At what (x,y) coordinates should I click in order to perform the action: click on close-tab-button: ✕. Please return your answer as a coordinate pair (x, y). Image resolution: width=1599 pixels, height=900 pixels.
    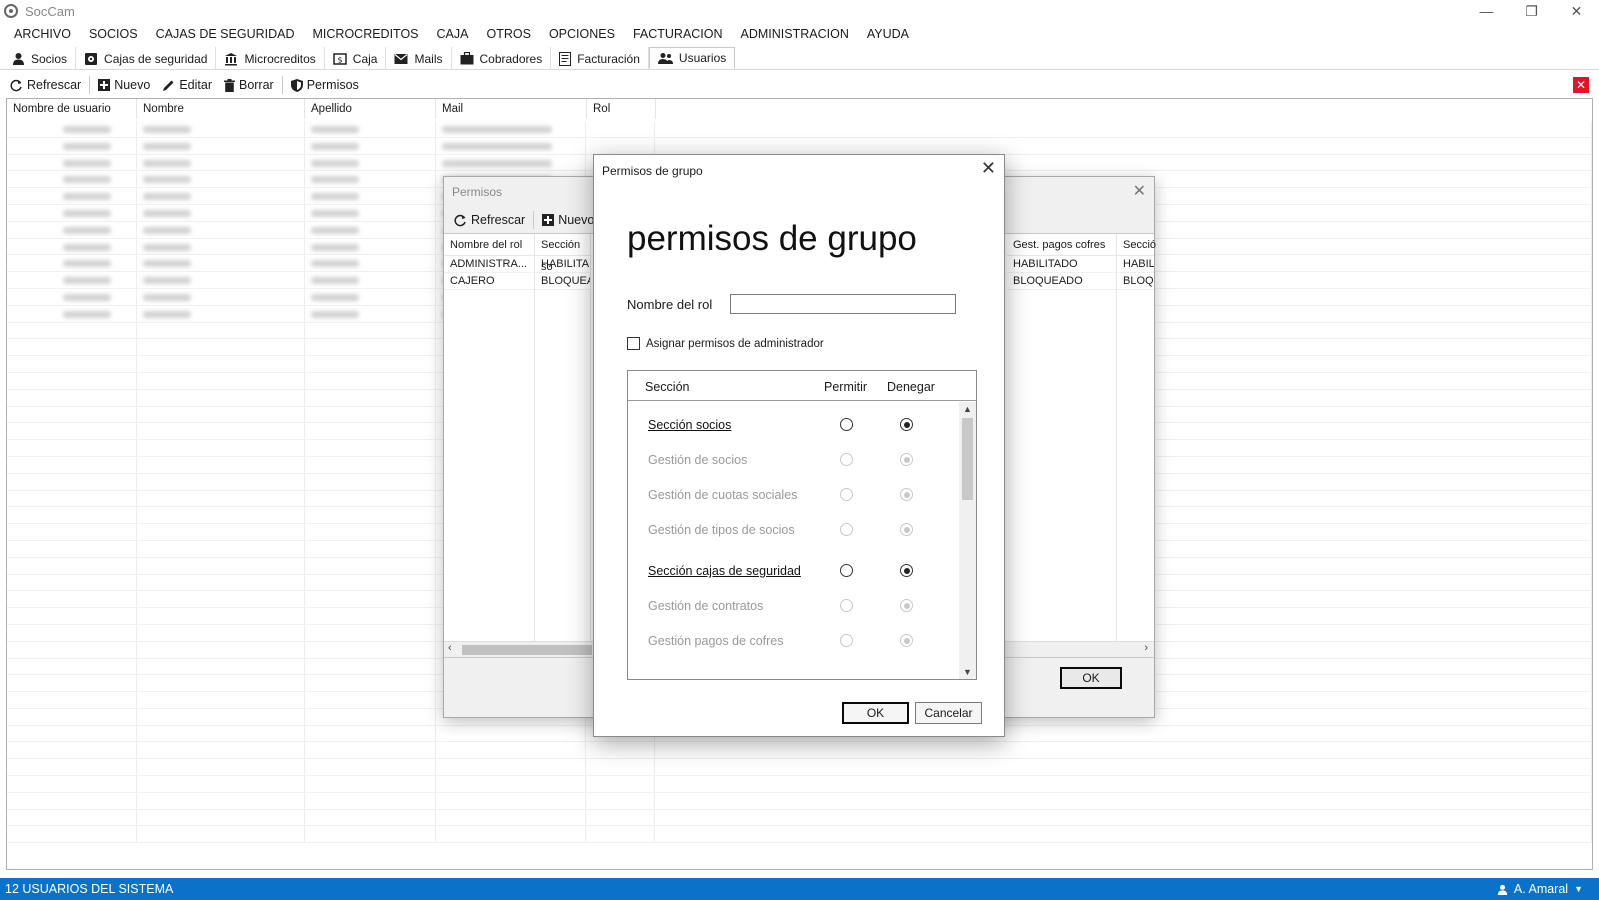
    Looking at the image, I should click on (1581, 85).